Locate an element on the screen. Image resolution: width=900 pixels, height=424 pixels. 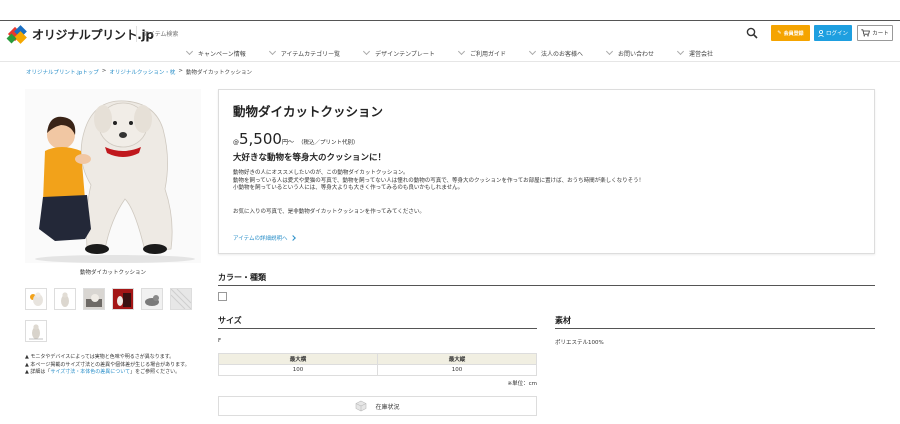
size-unit-note: ※単位：cm is located at coordinates (522, 384).